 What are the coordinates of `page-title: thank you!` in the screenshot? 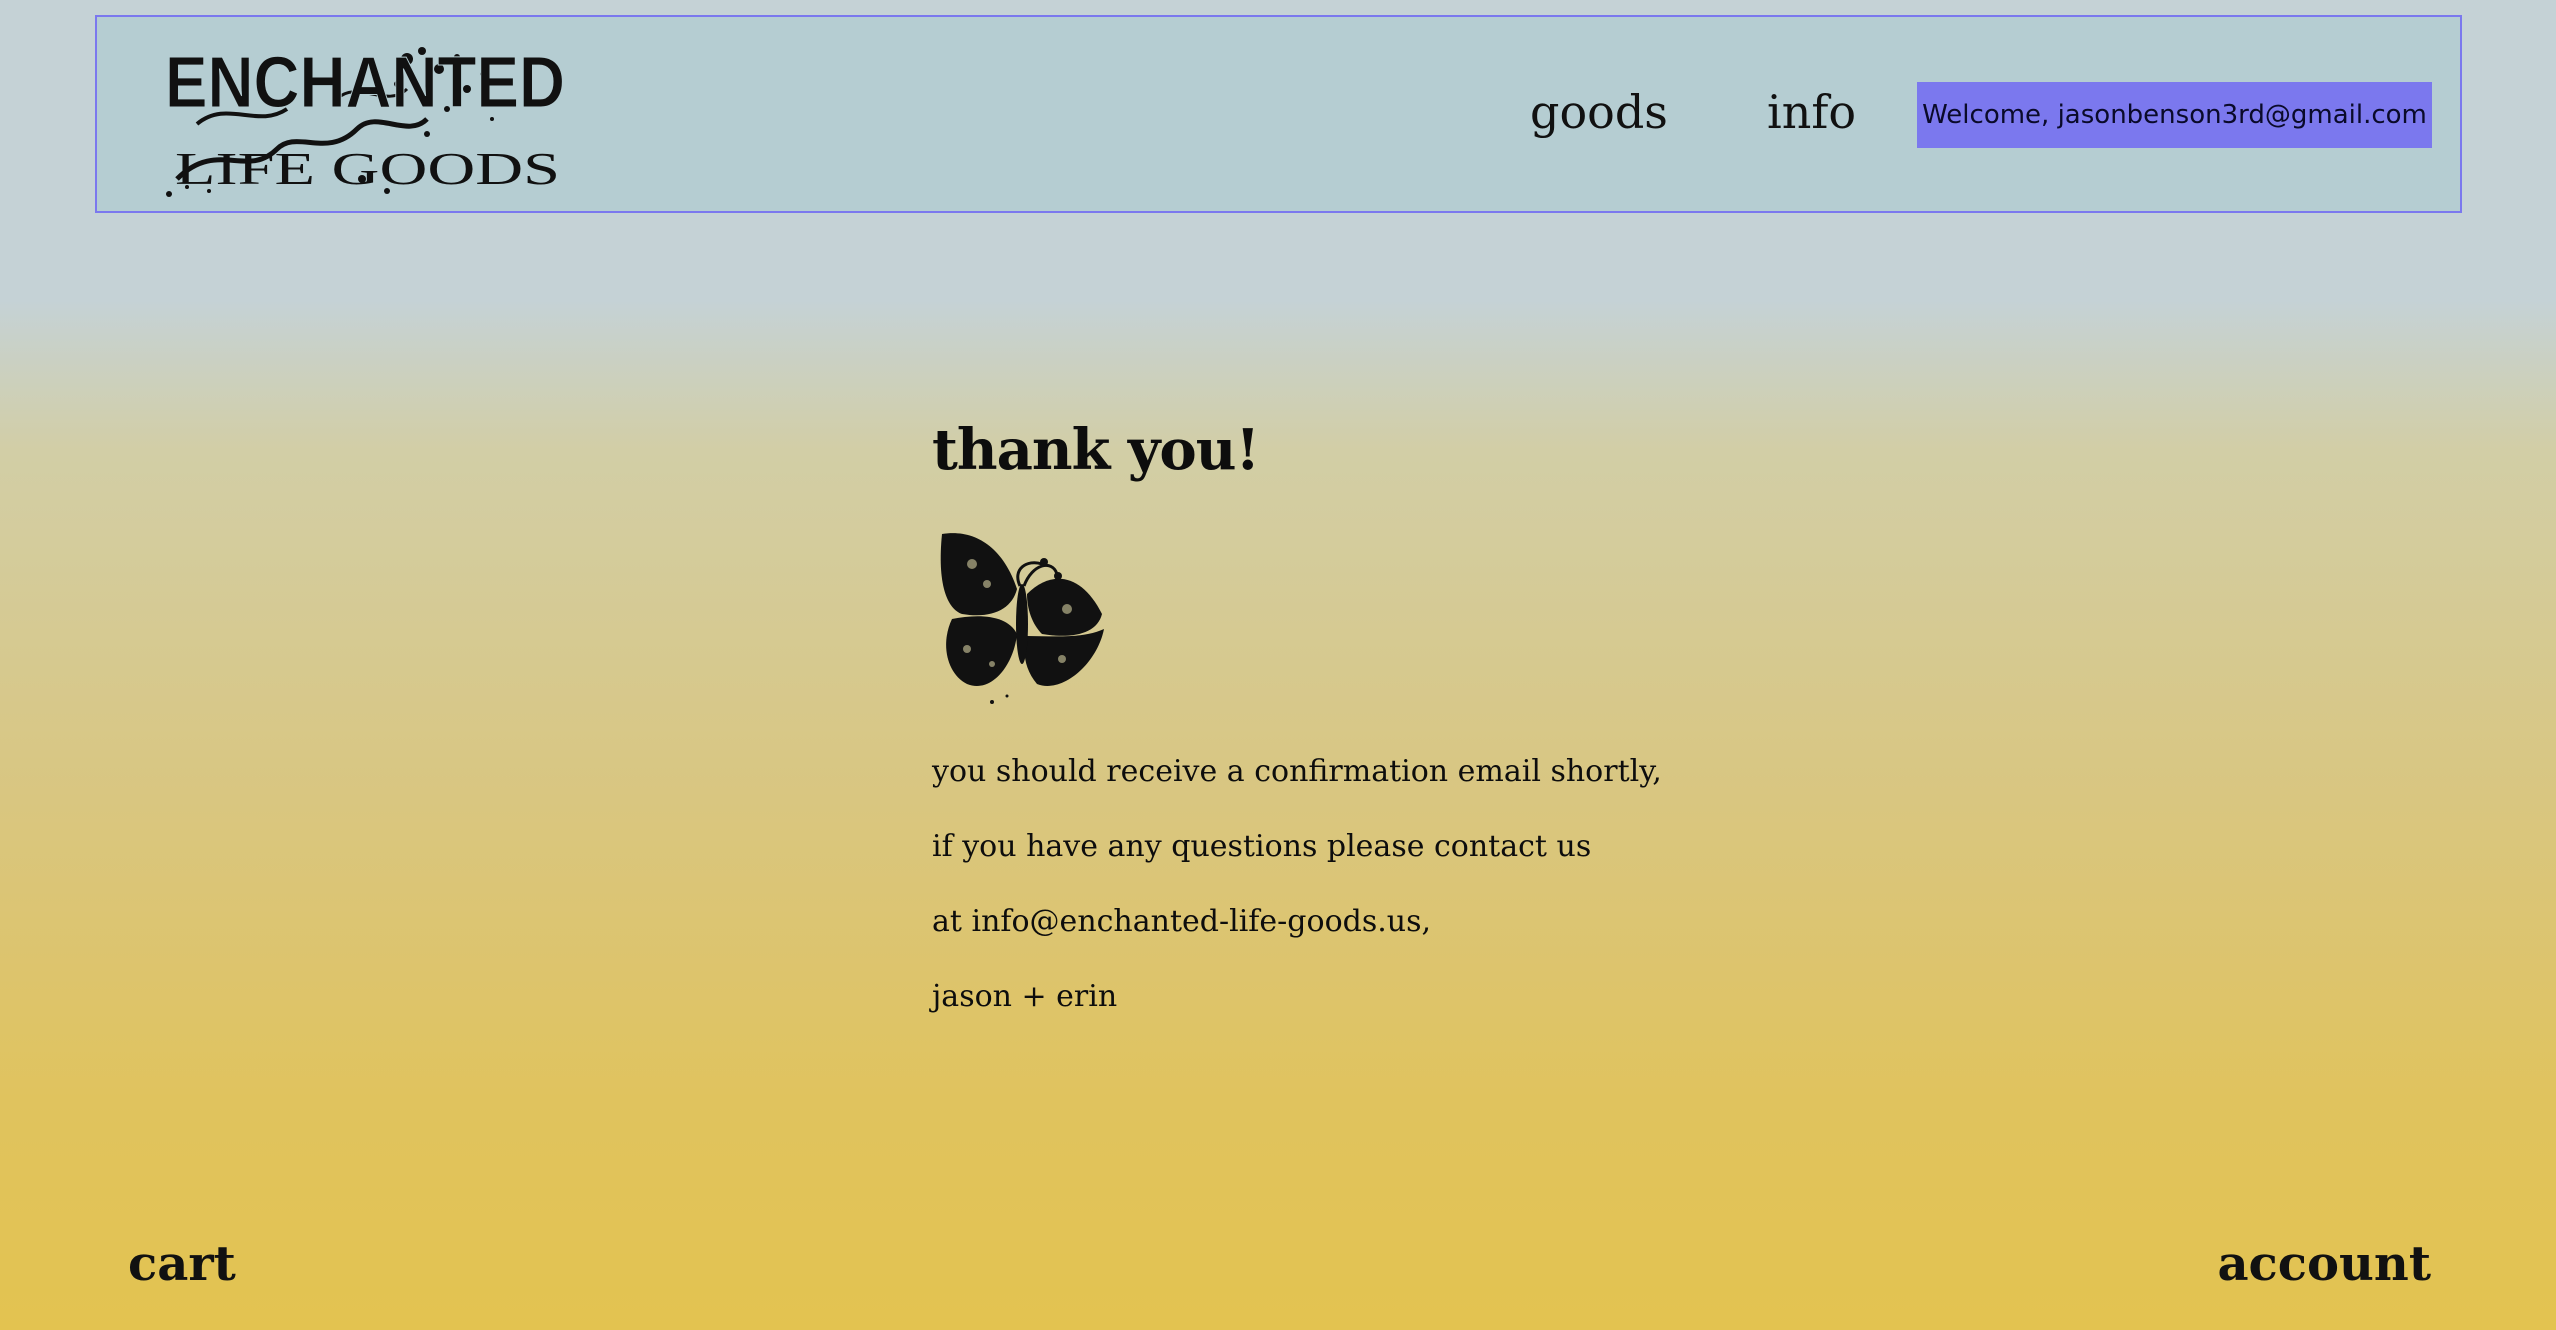 It's located at (1096, 450).